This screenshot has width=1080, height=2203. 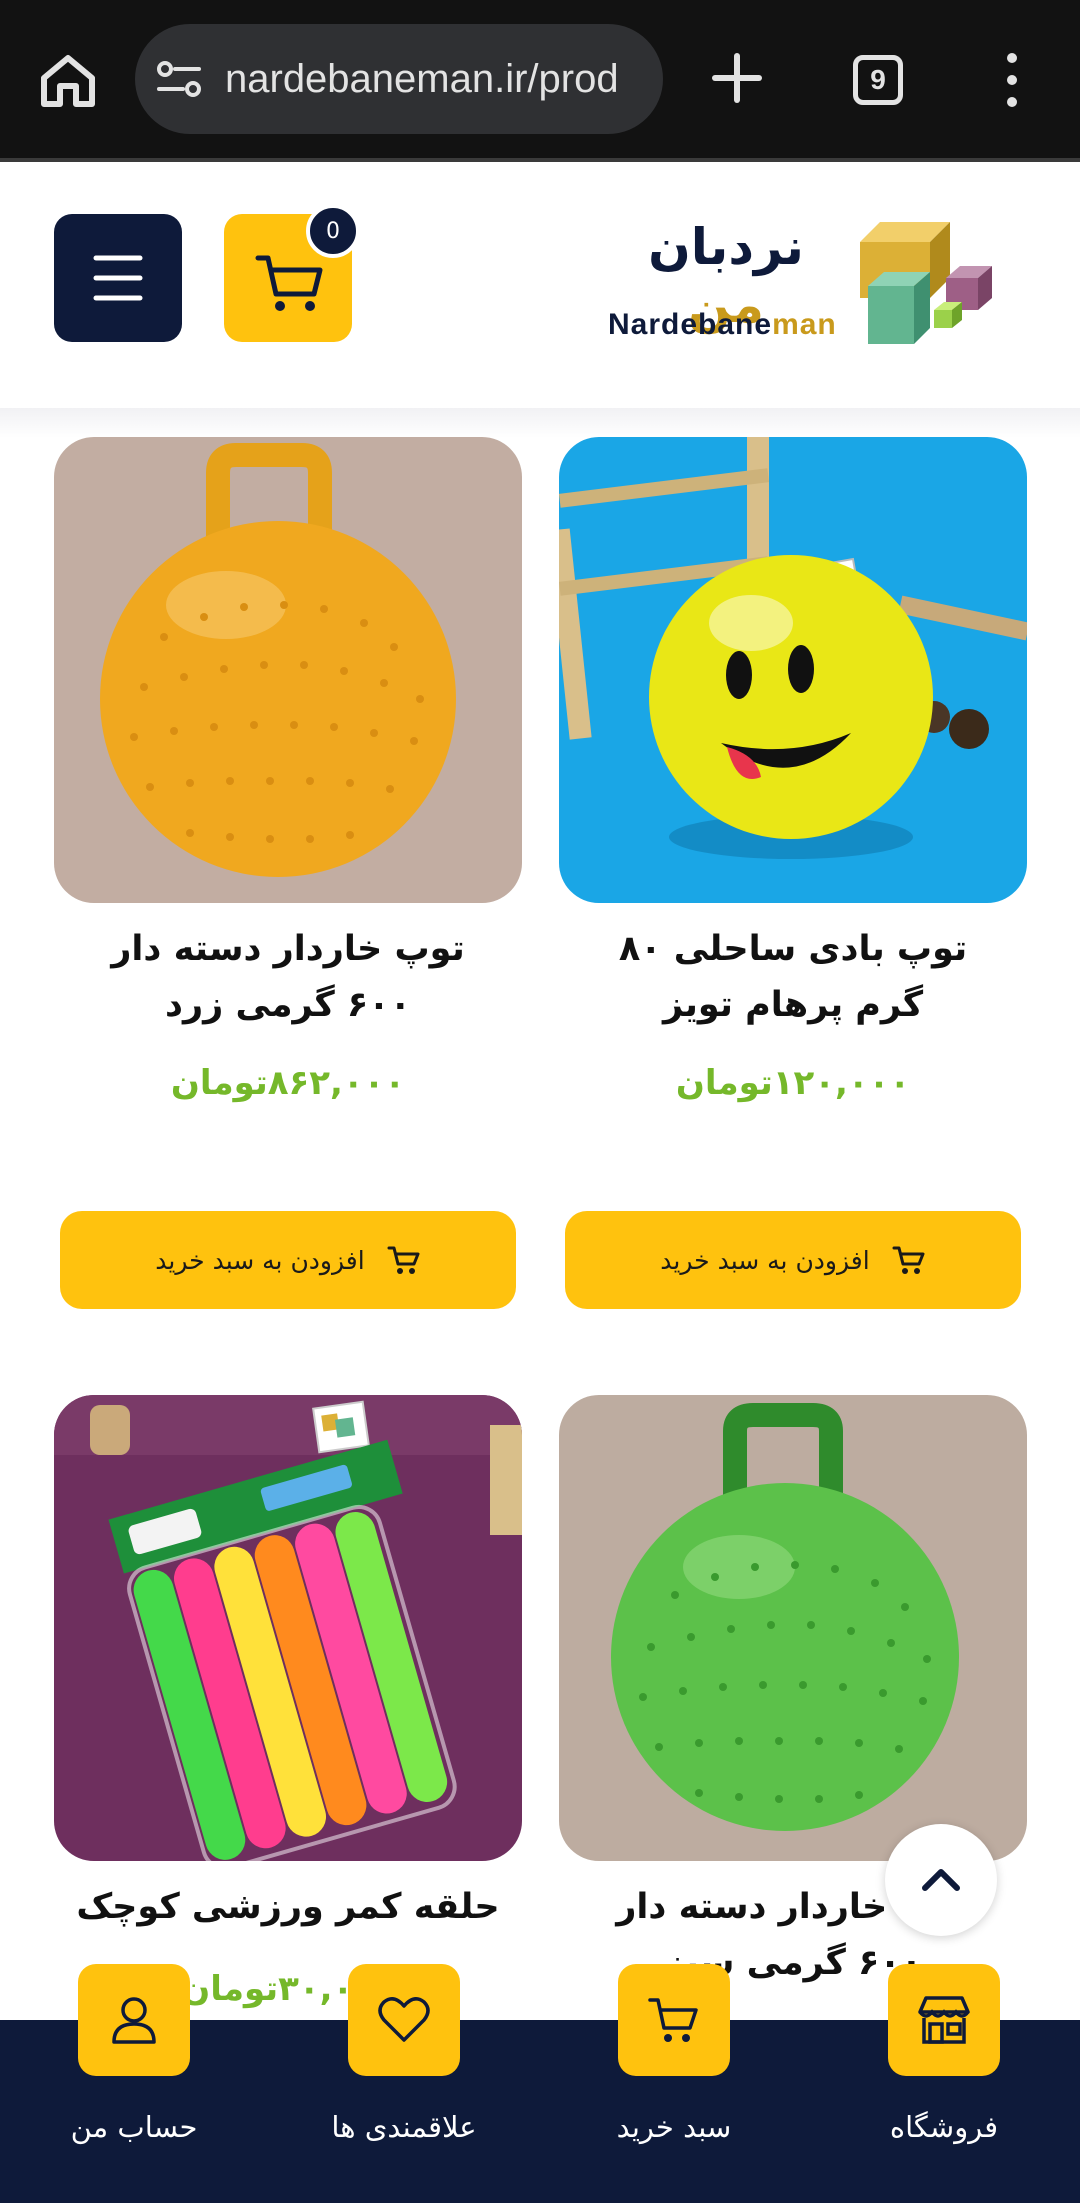 I want to click on browser-toolbar: nardebaneman.ir/prod 9, so click(x=540, y=79).